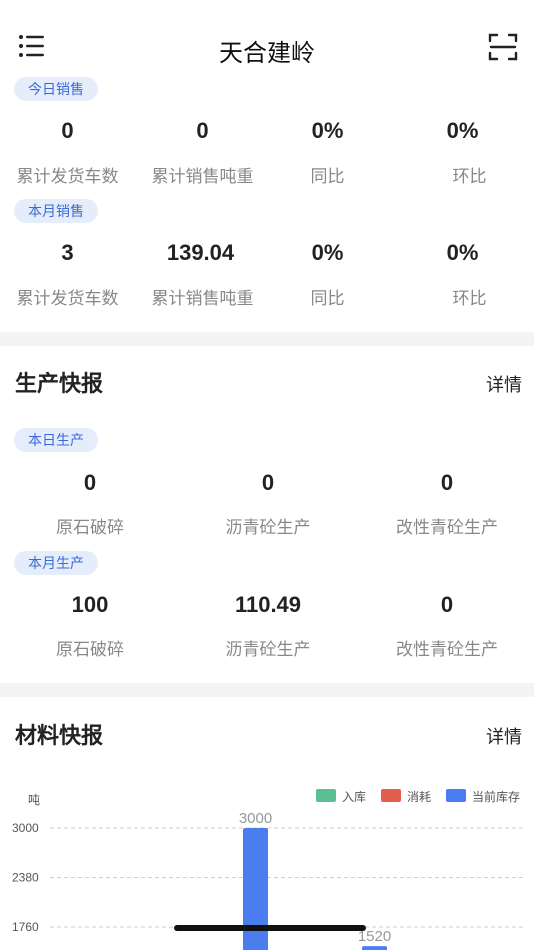  Describe the element at coordinates (447, 527) in the screenshot. I see `today-modified-asphalt-label: 改性青砼生产` at that location.